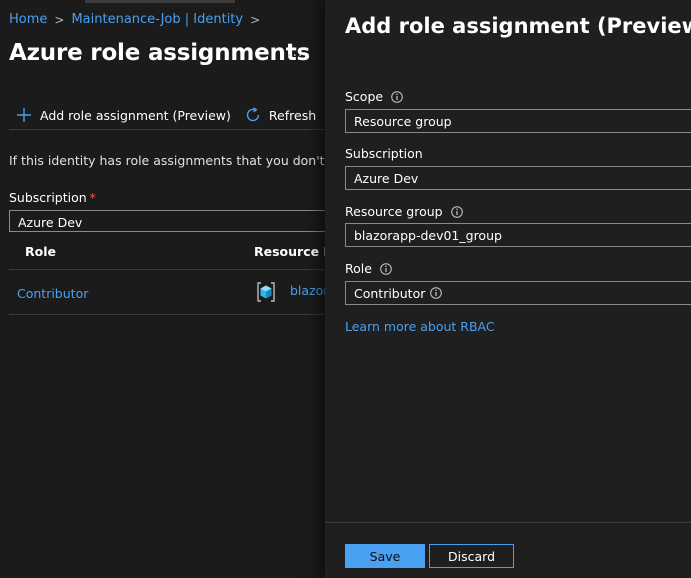 This screenshot has width=691, height=578. Describe the element at coordinates (420, 326) in the screenshot. I see `learn-more-rbac-link: Learn more about RBAC` at that location.